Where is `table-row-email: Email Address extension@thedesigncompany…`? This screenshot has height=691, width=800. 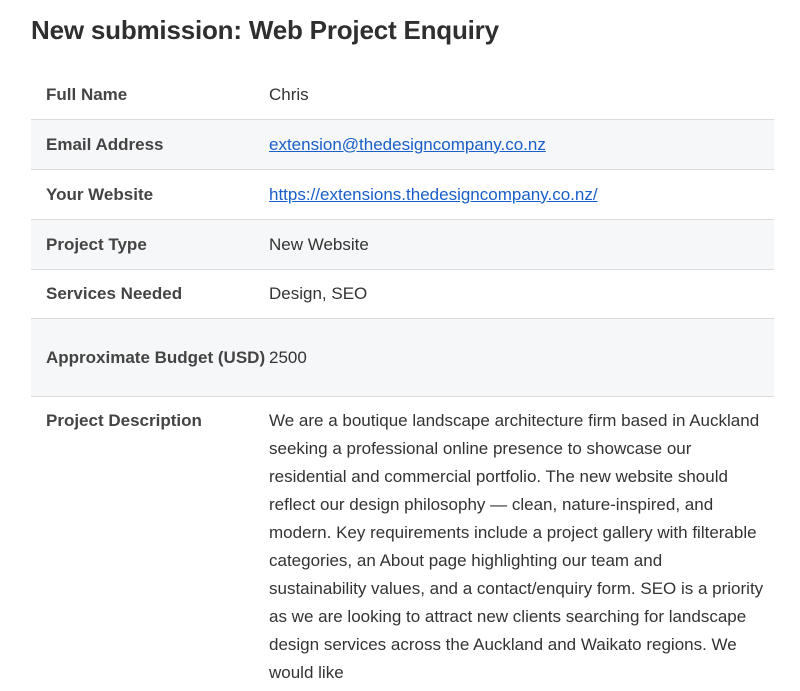
table-row-email: Email Address extension@thedesigncompany… is located at coordinates (402, 145).